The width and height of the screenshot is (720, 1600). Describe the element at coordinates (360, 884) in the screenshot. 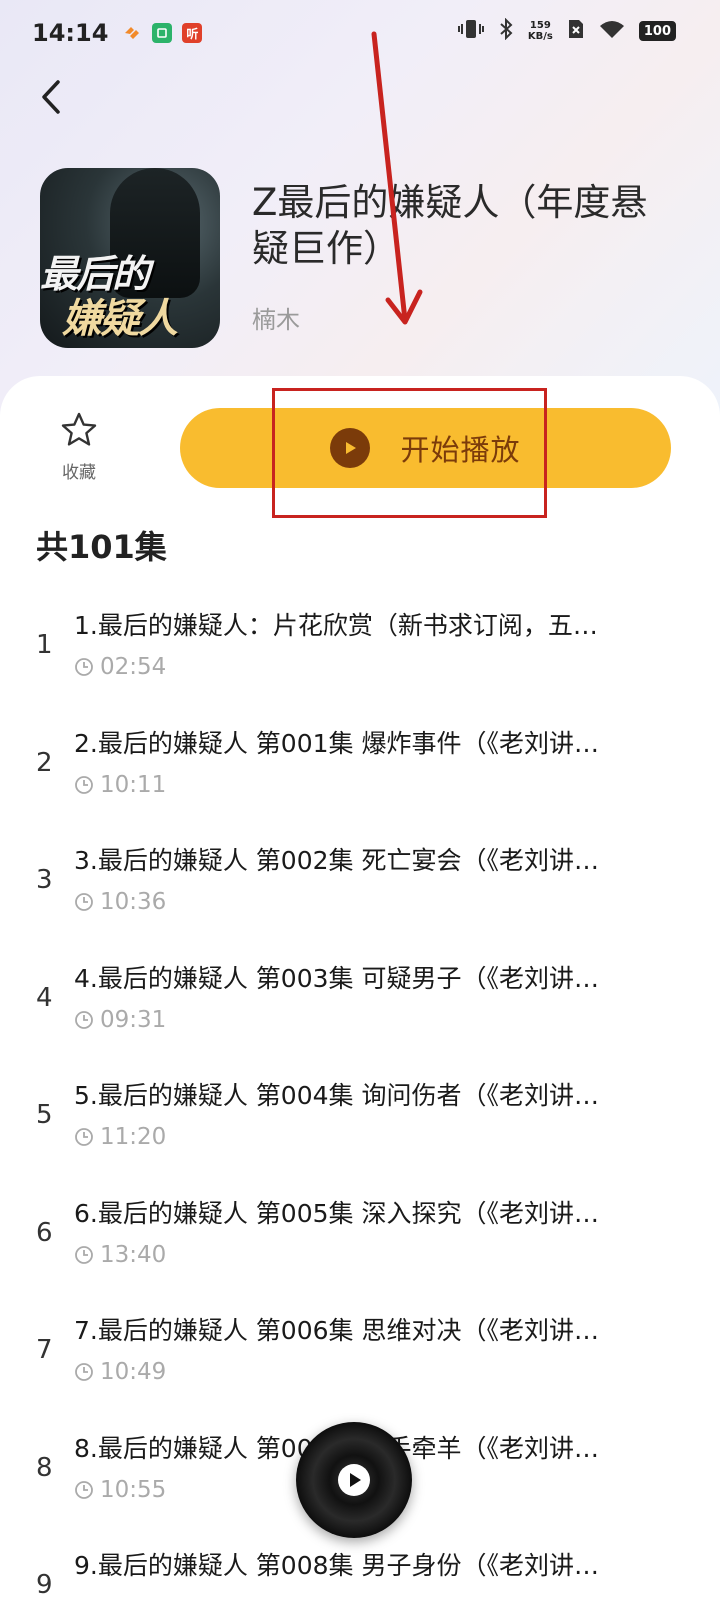

I see `episode-row: 3 3.最后的嫌疑人 第002集 死亡宴会（《老刘讲… 10:36` at that location.